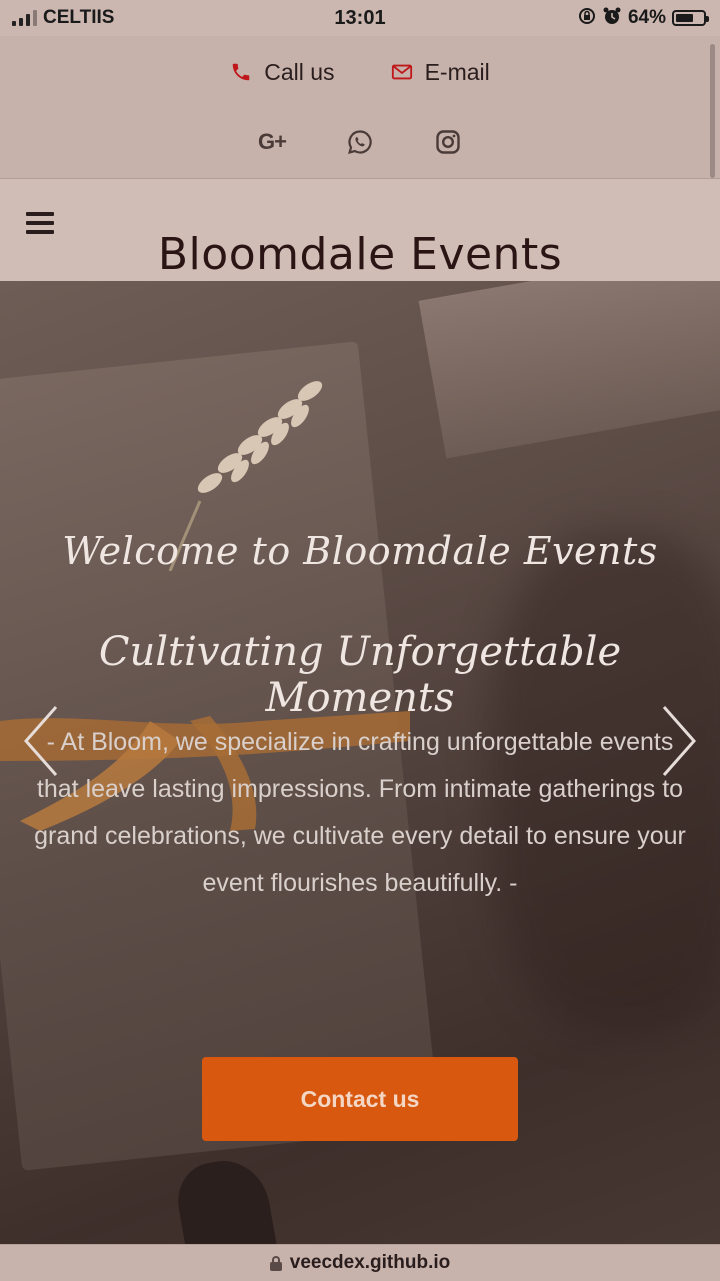  Describe the element at coordinates (370, 1262) in the screenshot. I see `url-text: veecdex.github.io` at that location.